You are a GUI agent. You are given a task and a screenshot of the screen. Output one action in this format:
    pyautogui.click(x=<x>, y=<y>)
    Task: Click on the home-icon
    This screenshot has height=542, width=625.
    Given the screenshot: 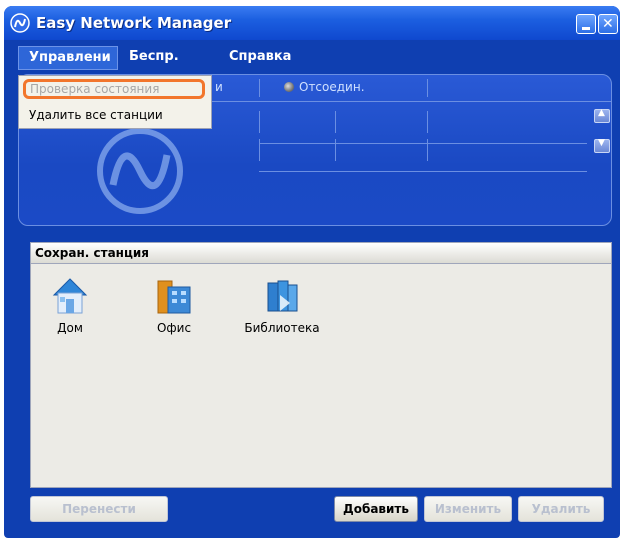 What is the action you would take?
    pyautogui.click(x=70, y=296)
    